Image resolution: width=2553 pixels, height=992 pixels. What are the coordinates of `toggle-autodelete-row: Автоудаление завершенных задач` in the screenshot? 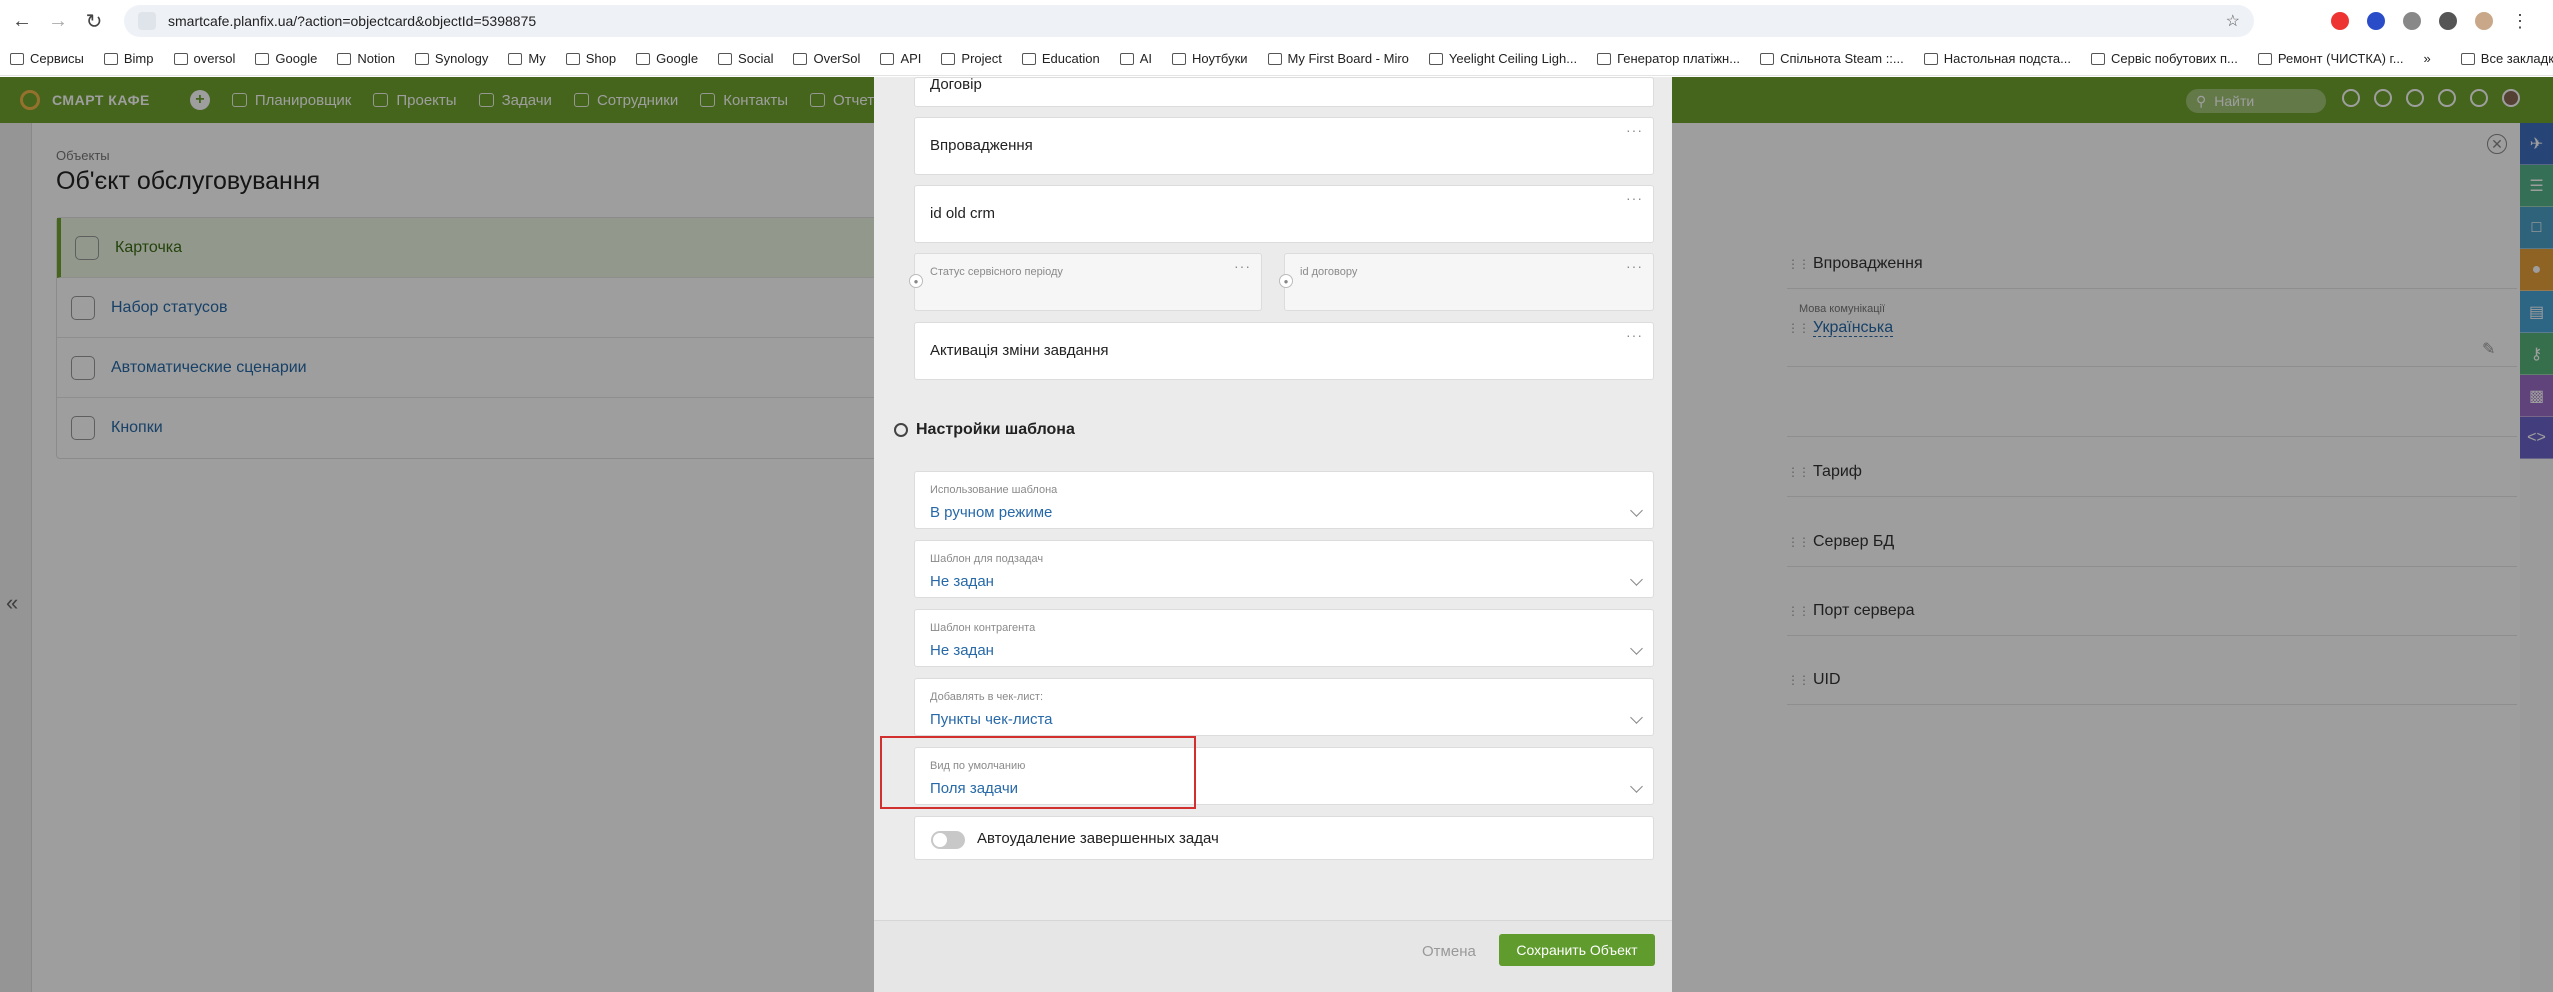 It's located at (1284, 838).